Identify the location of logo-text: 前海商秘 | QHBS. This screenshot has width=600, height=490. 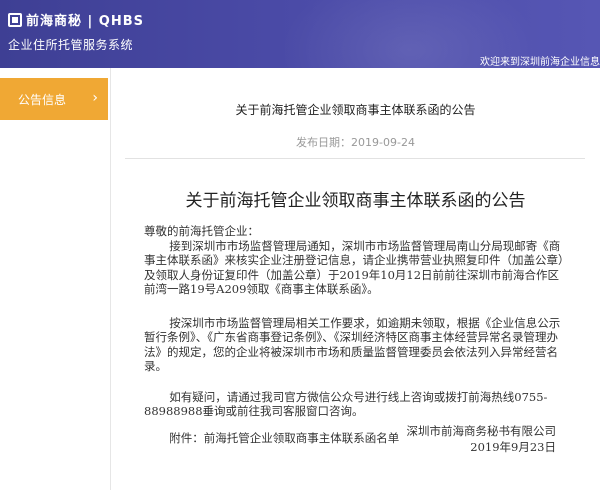
(85, 21).